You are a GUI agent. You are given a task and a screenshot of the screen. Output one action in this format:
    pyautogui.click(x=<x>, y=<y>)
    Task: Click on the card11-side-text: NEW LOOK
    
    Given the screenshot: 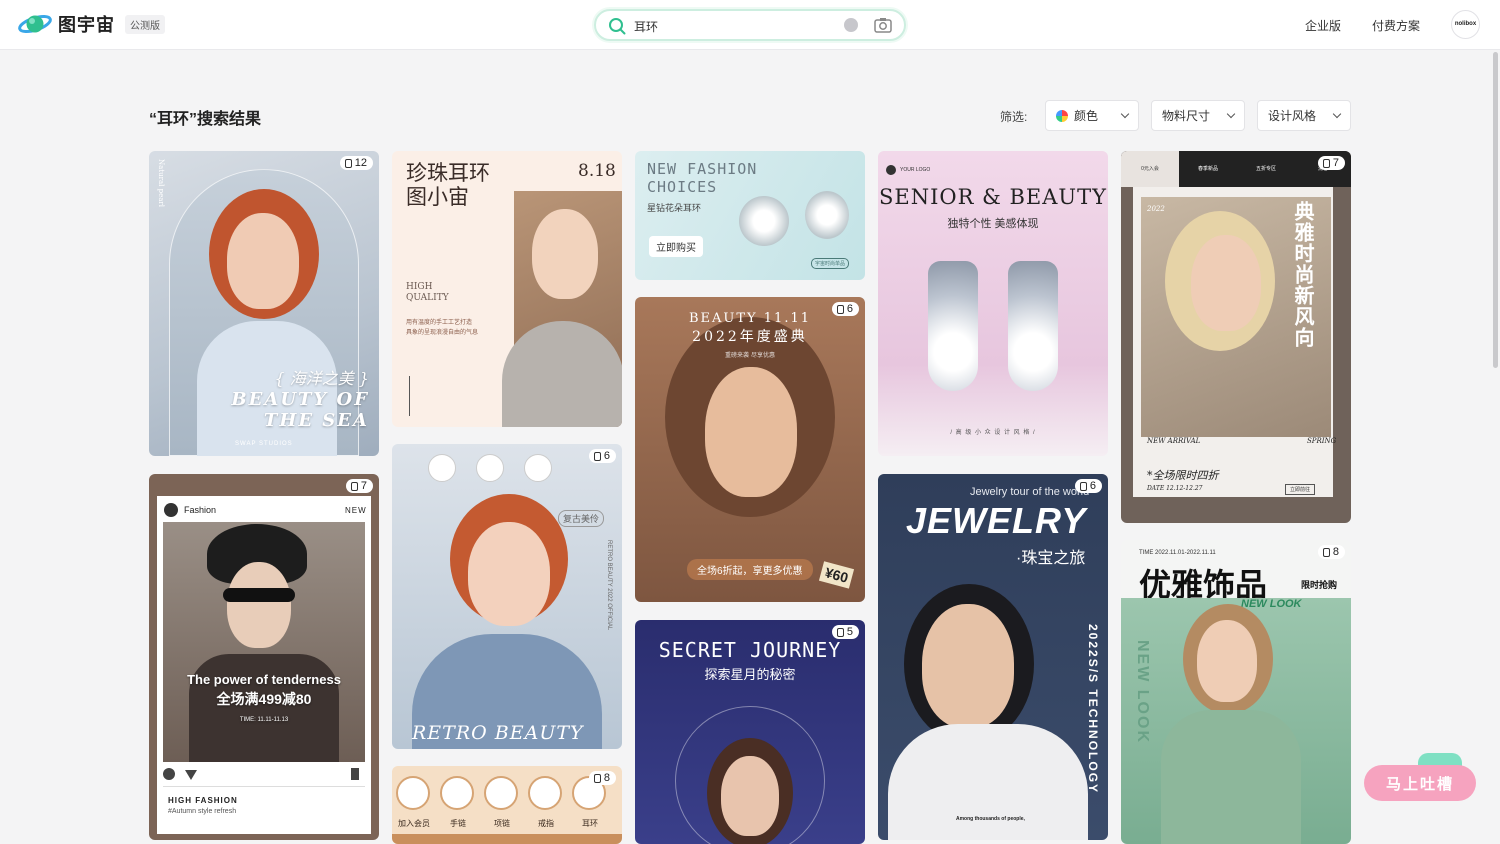 What is the action you would take?
    pyautogui.click(x=1142, y=692)
    